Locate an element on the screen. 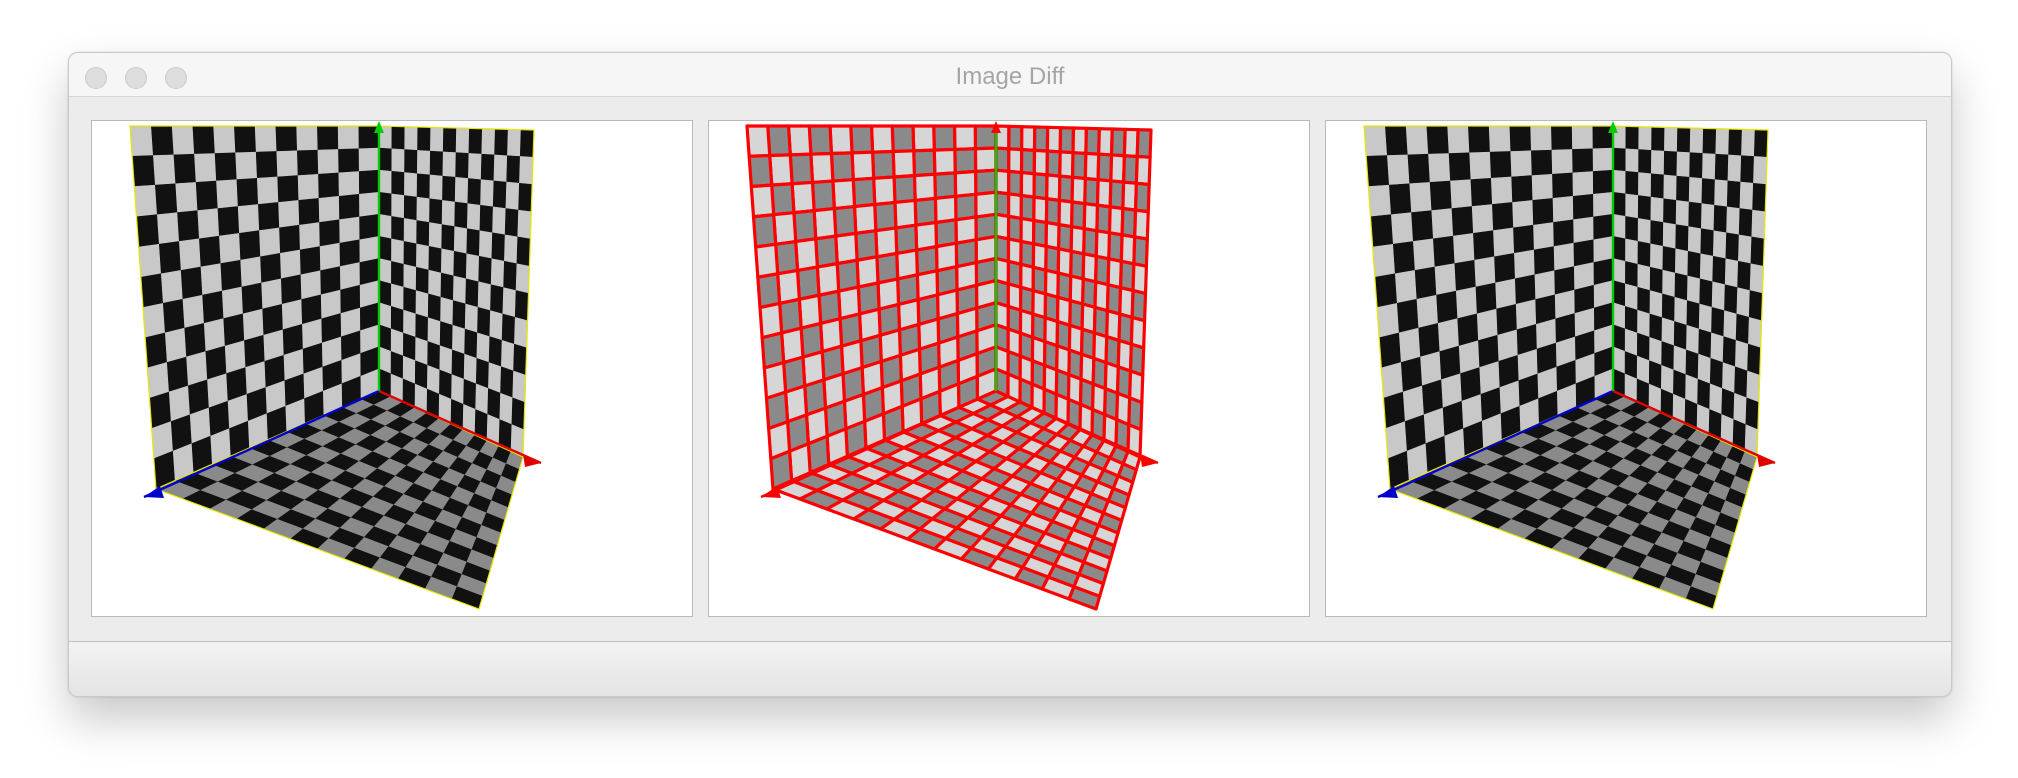 The height and width of the screenshot is (778, 2018). title-bar: Image Diff is located at coordinates (1010, 75).